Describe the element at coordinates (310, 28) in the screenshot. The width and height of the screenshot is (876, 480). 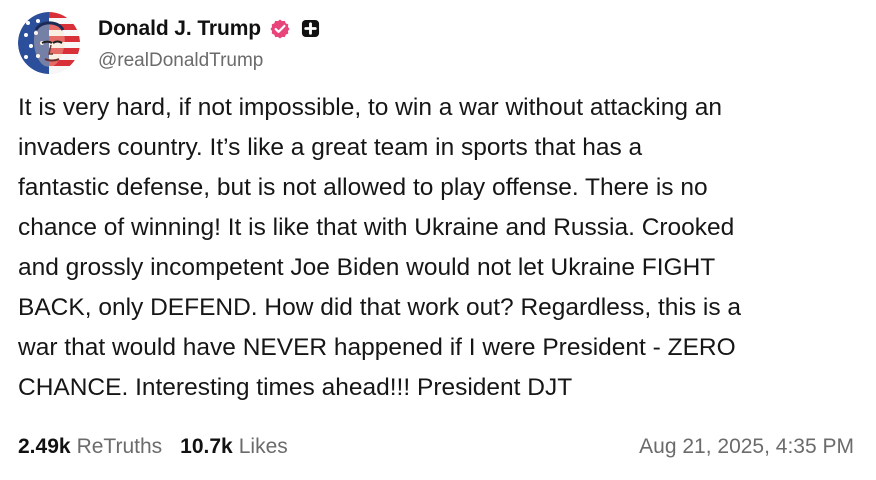
I see `plus-badge-icon` at that location.